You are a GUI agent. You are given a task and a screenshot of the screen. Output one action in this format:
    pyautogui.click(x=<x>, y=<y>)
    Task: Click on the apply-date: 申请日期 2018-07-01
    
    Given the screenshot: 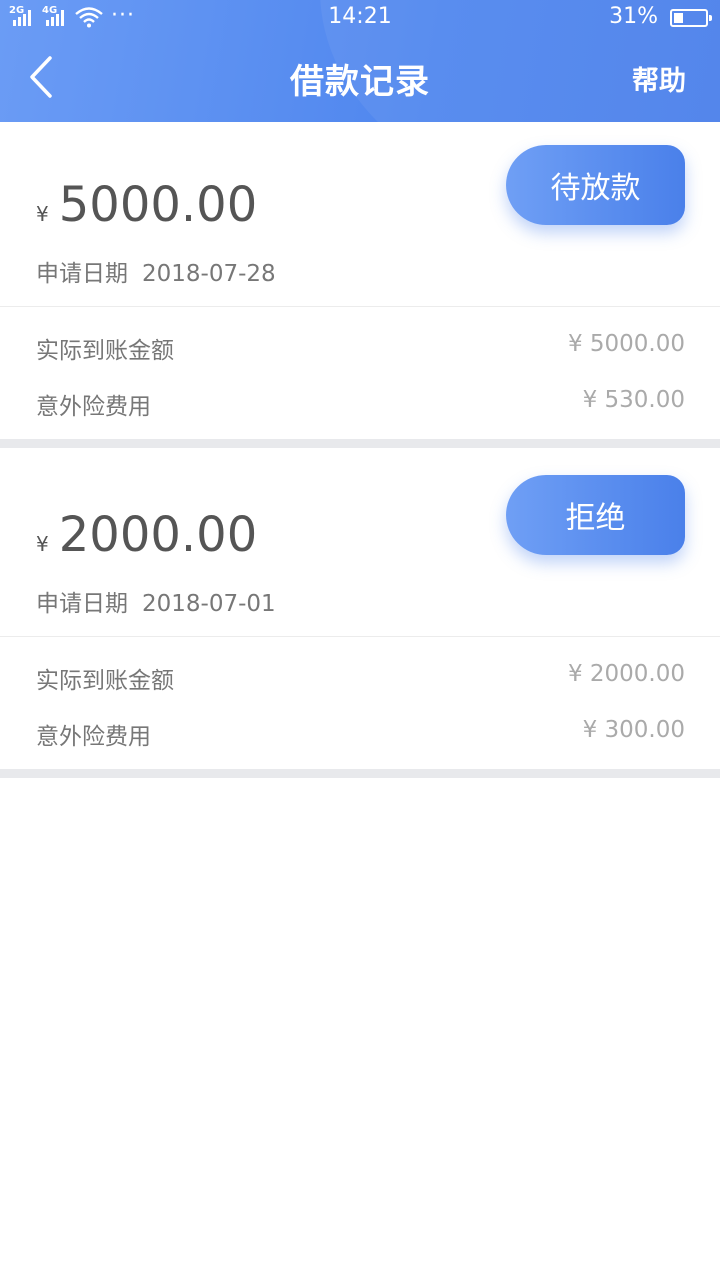 What is the action you would take?
    pyautogui.click(x=156, y=601)
    